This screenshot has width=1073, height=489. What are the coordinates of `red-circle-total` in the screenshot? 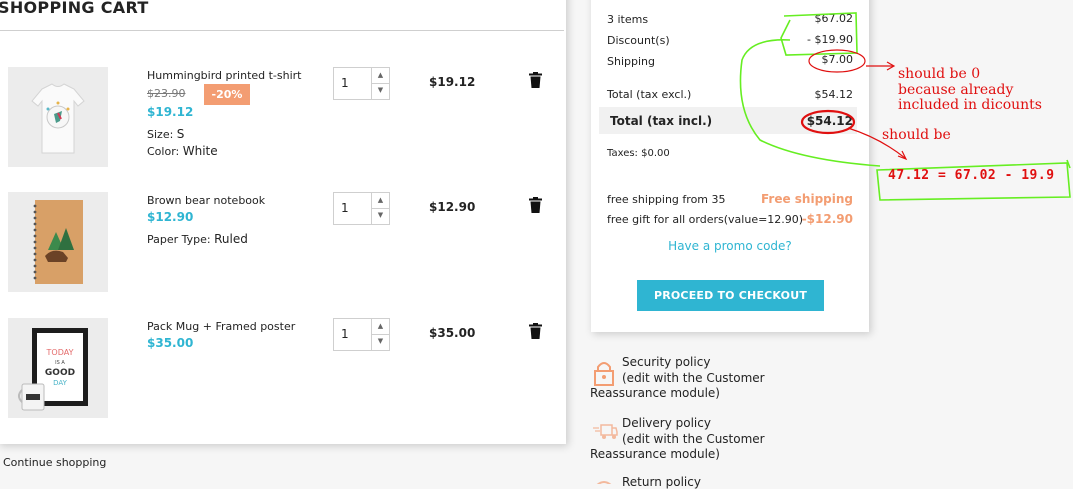 It's located at (828, 122).